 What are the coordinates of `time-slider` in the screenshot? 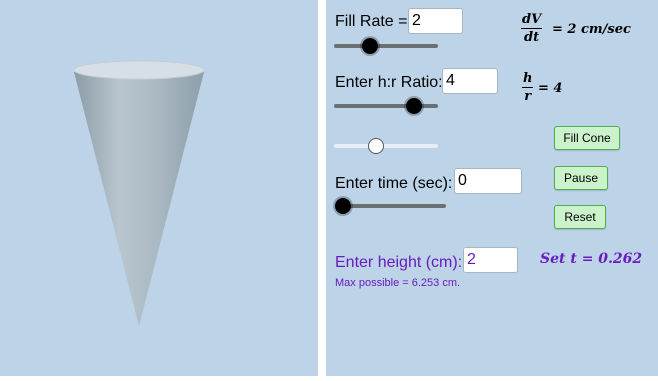 It's located at (390, 206).